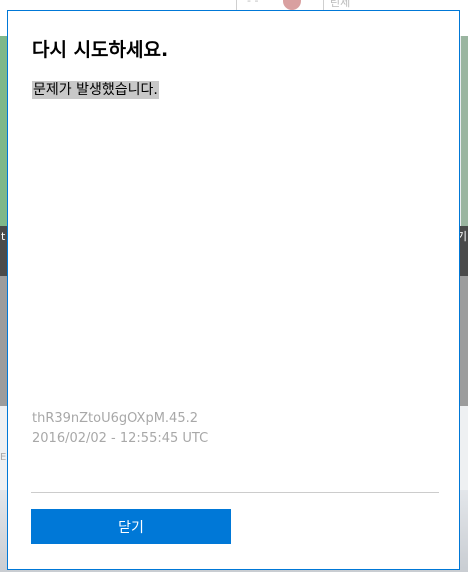 This screenshot has height=572, width=468. I want to click on dialog-title: 다시 시도하세요., so click(100, 50).